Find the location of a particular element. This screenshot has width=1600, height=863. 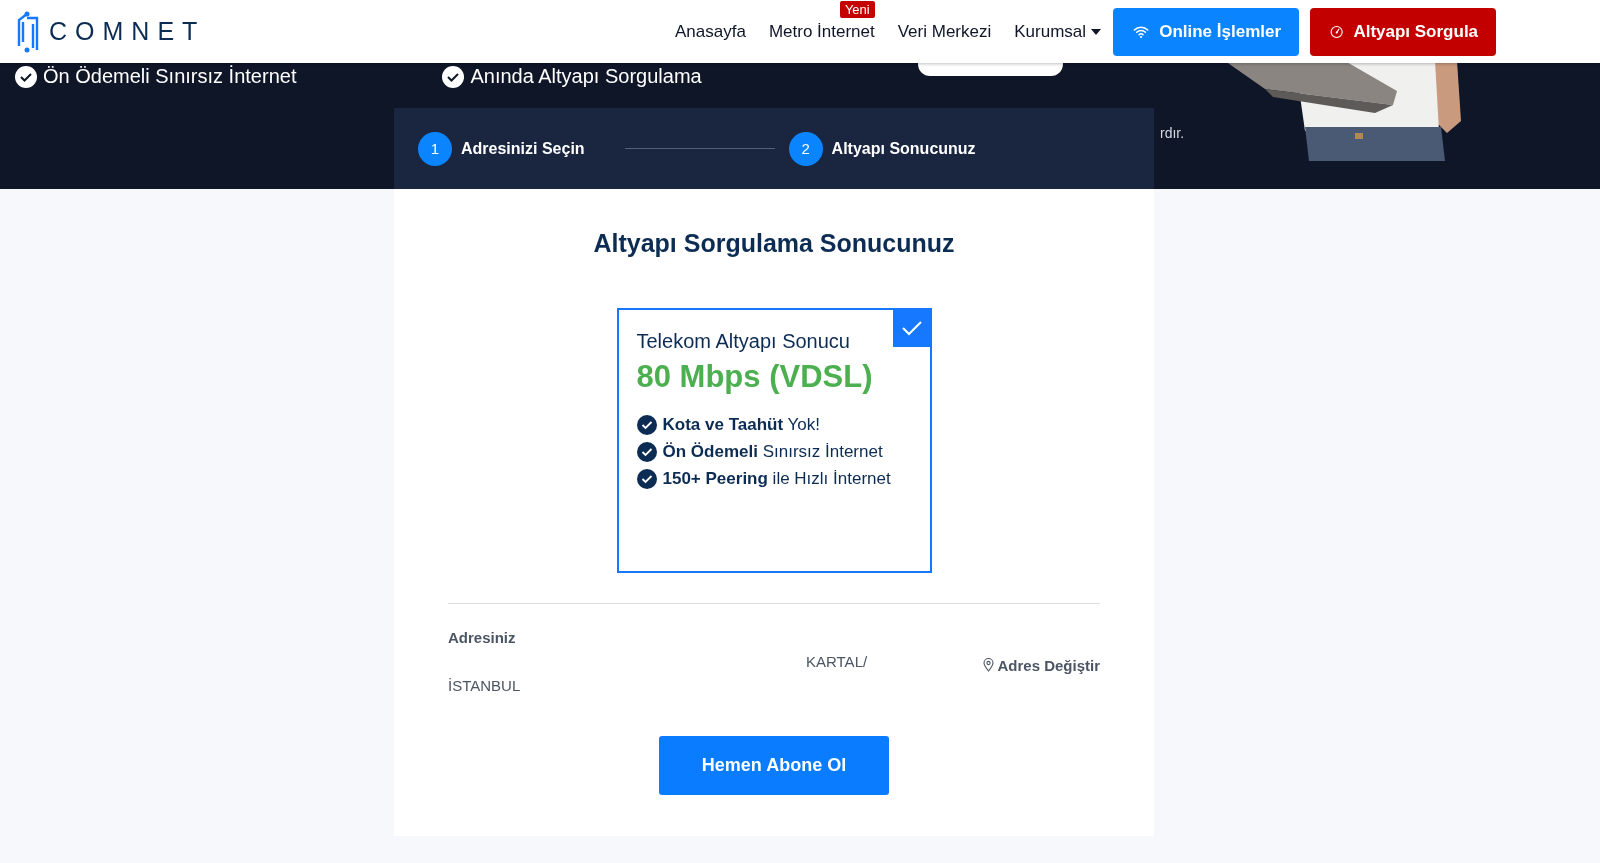

feature-text: Ön Ödemeli Sınırsız İnternet is located at coordinates (772, 451).